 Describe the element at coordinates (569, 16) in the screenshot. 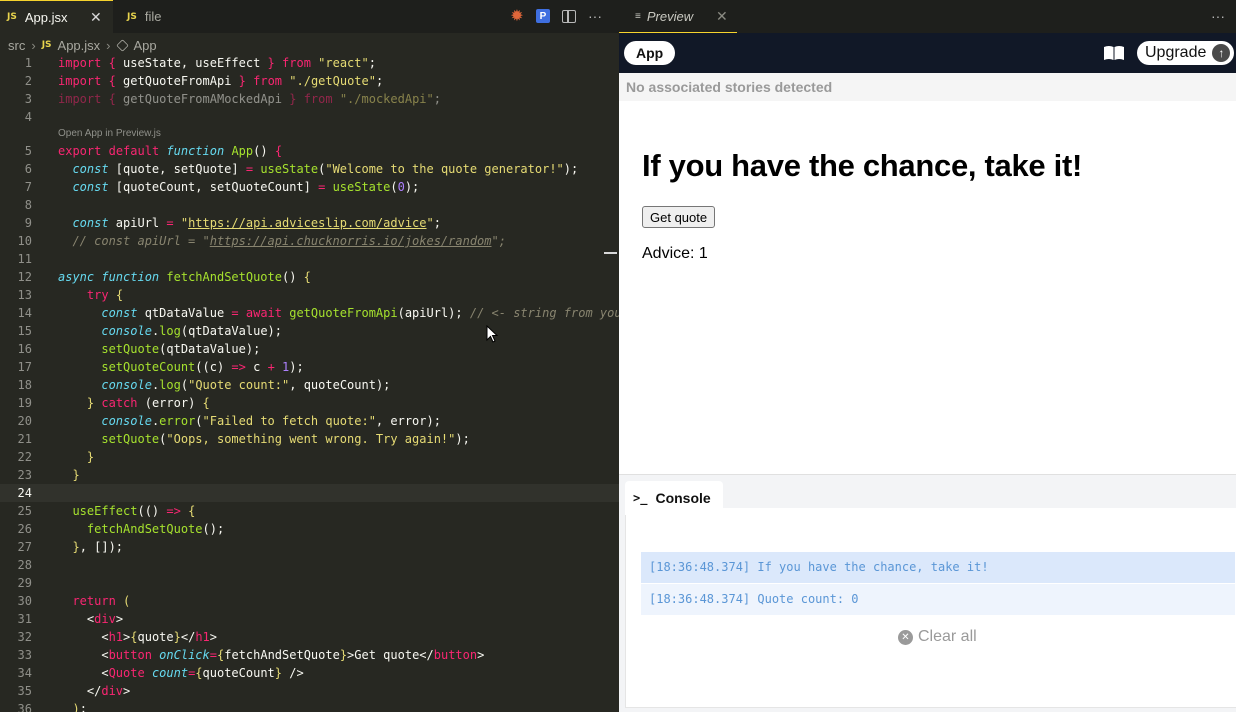

I see `split-editor-icon` at that location.